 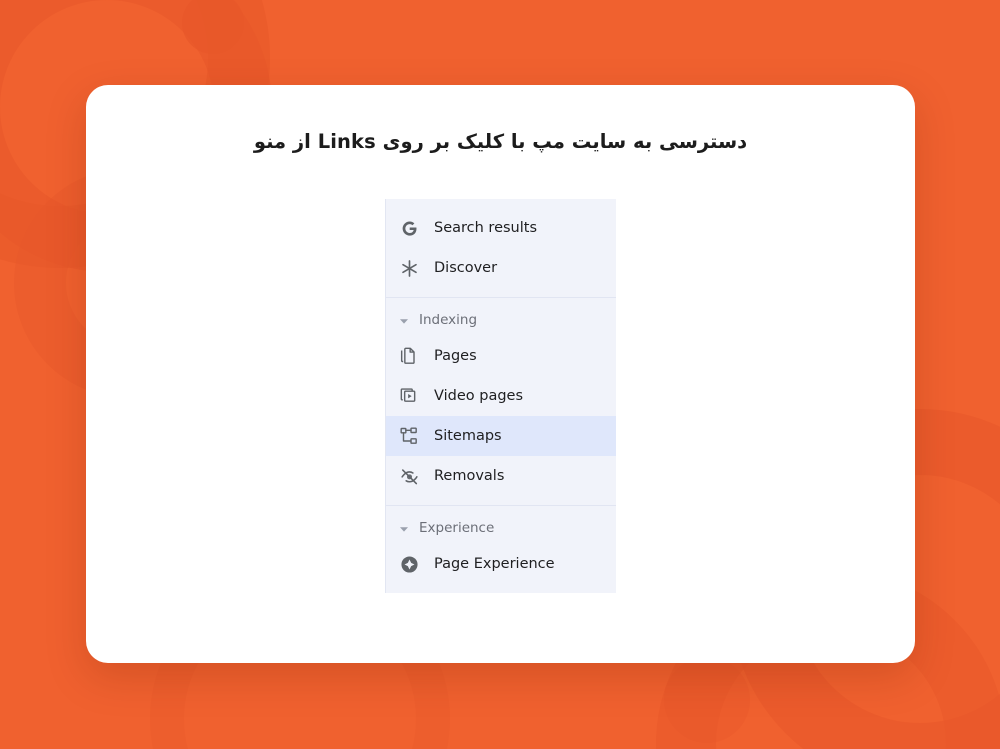 I want to click on removals-eye-off-icon, so click(x=409, y=476).